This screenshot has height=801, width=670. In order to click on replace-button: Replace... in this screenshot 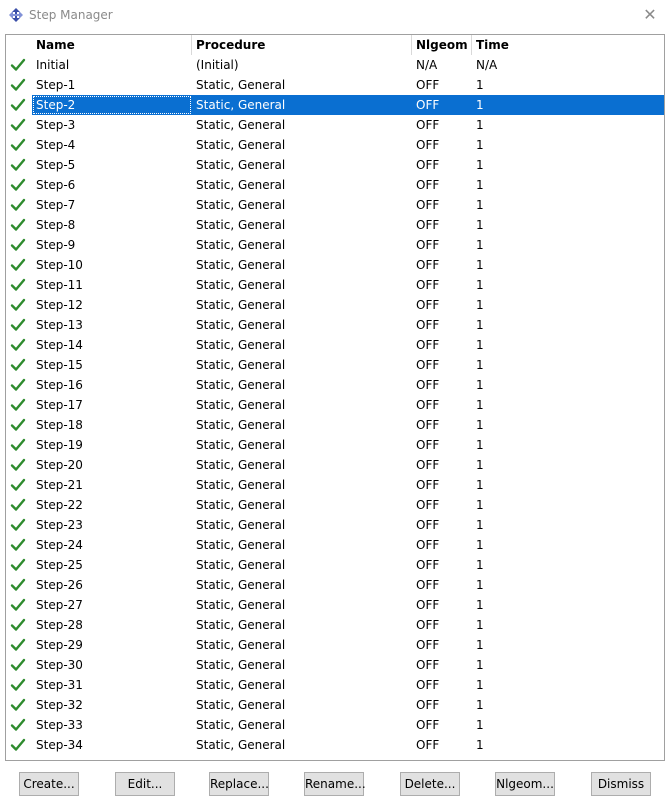, I will do `click(239, 784)`.